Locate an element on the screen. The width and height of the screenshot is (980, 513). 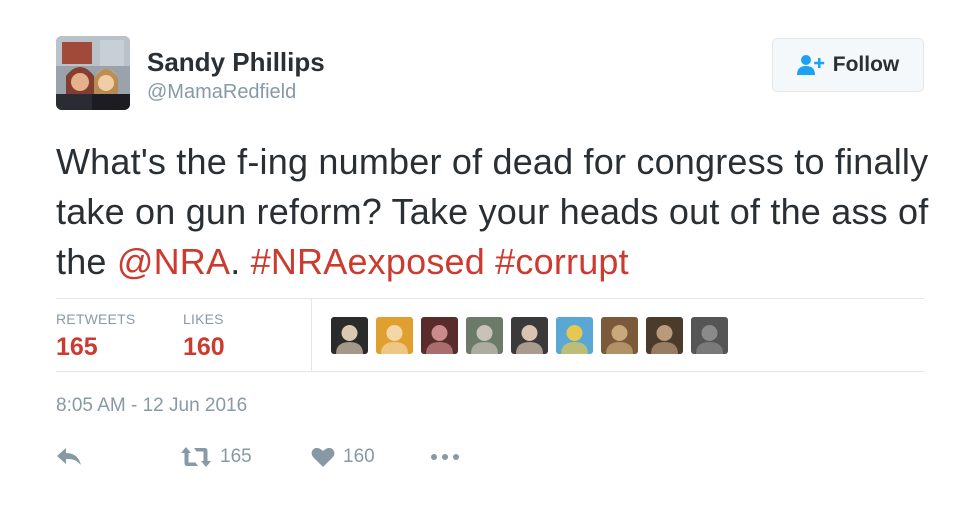
retweets-stat: RETWEETS 165 is located at coordinates (95, 336).